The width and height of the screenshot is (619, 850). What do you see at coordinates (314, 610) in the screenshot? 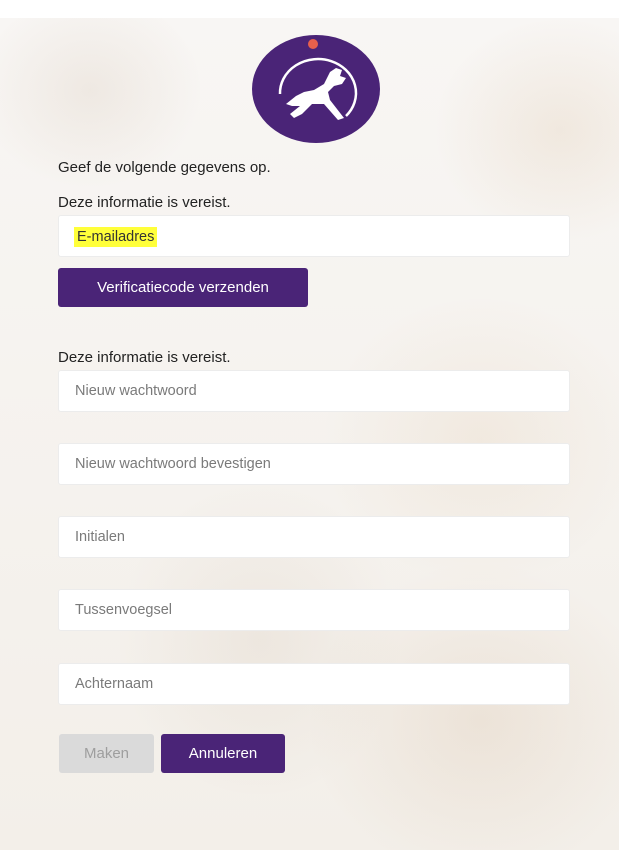
I see `infix-field` at bounding box center [314, 610].